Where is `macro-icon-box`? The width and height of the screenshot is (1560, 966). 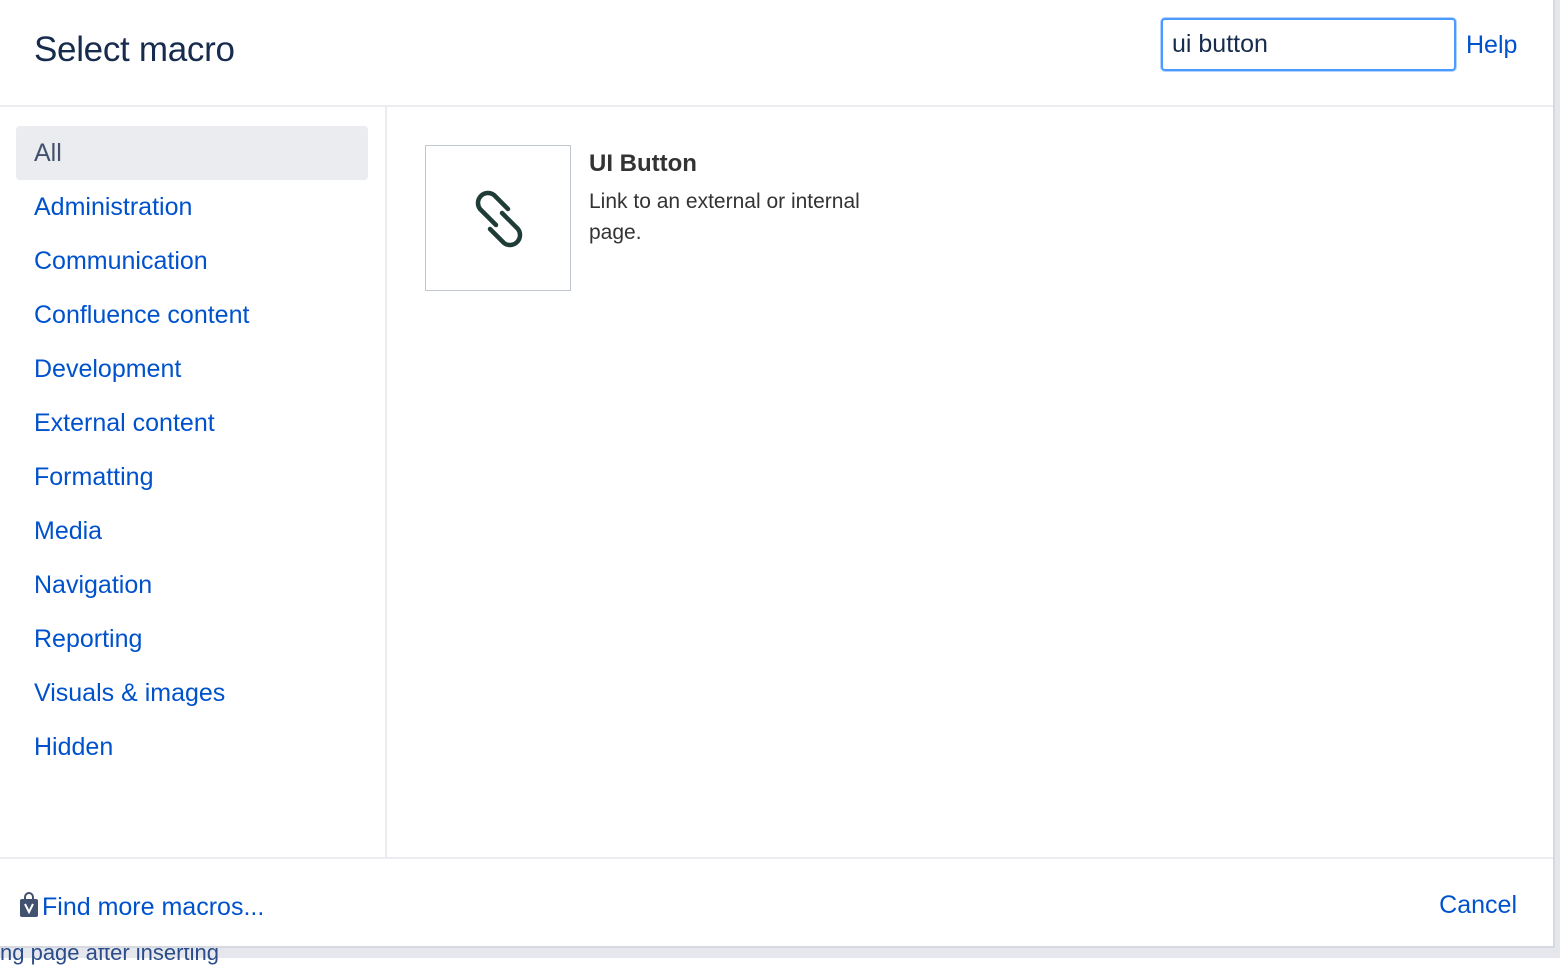 macro-icon-box is located at coordinates (498, 218).